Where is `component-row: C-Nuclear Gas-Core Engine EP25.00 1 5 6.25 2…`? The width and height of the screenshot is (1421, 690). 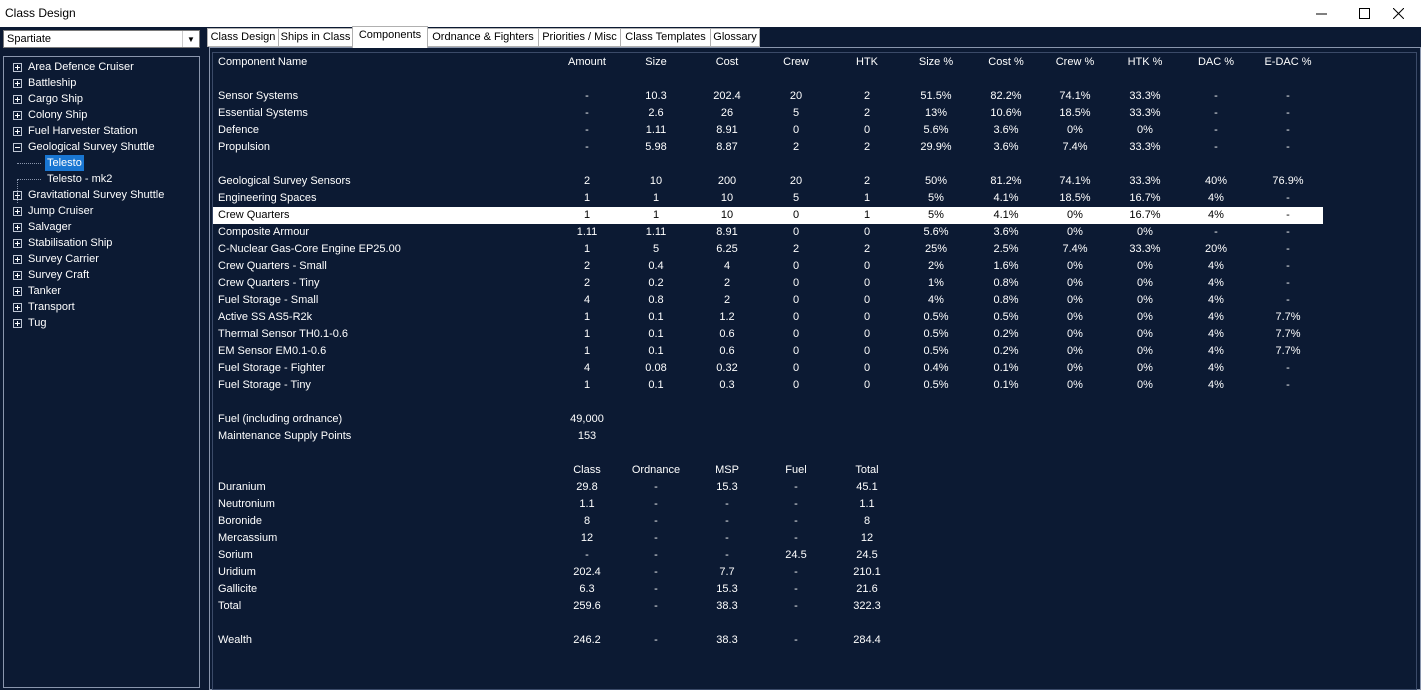 component-row: C-Nuclear Gas-Core Engine EP25.00 1 5 6.25 2… is located at coordinates (768, 249).